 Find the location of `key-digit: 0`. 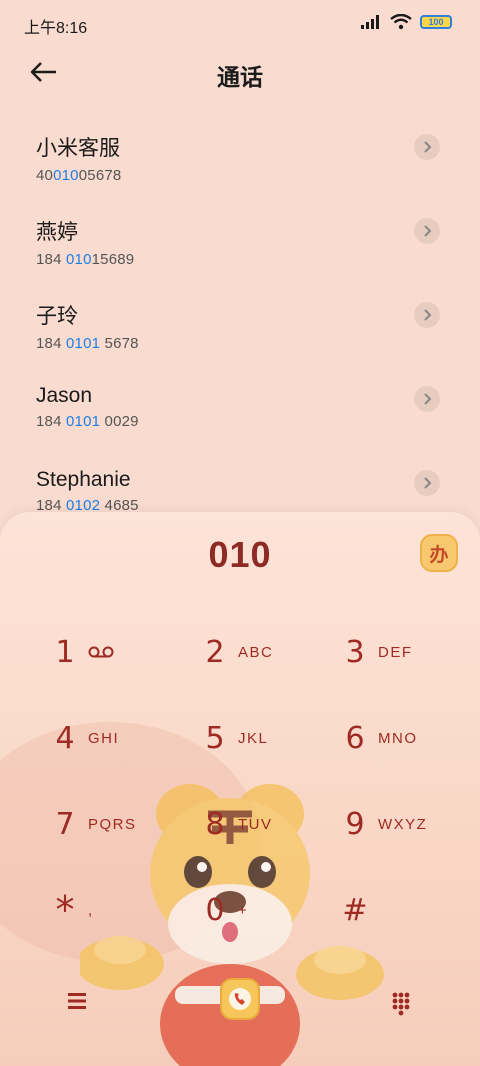

key-digit: 0 is located at coordinates (215, 910).